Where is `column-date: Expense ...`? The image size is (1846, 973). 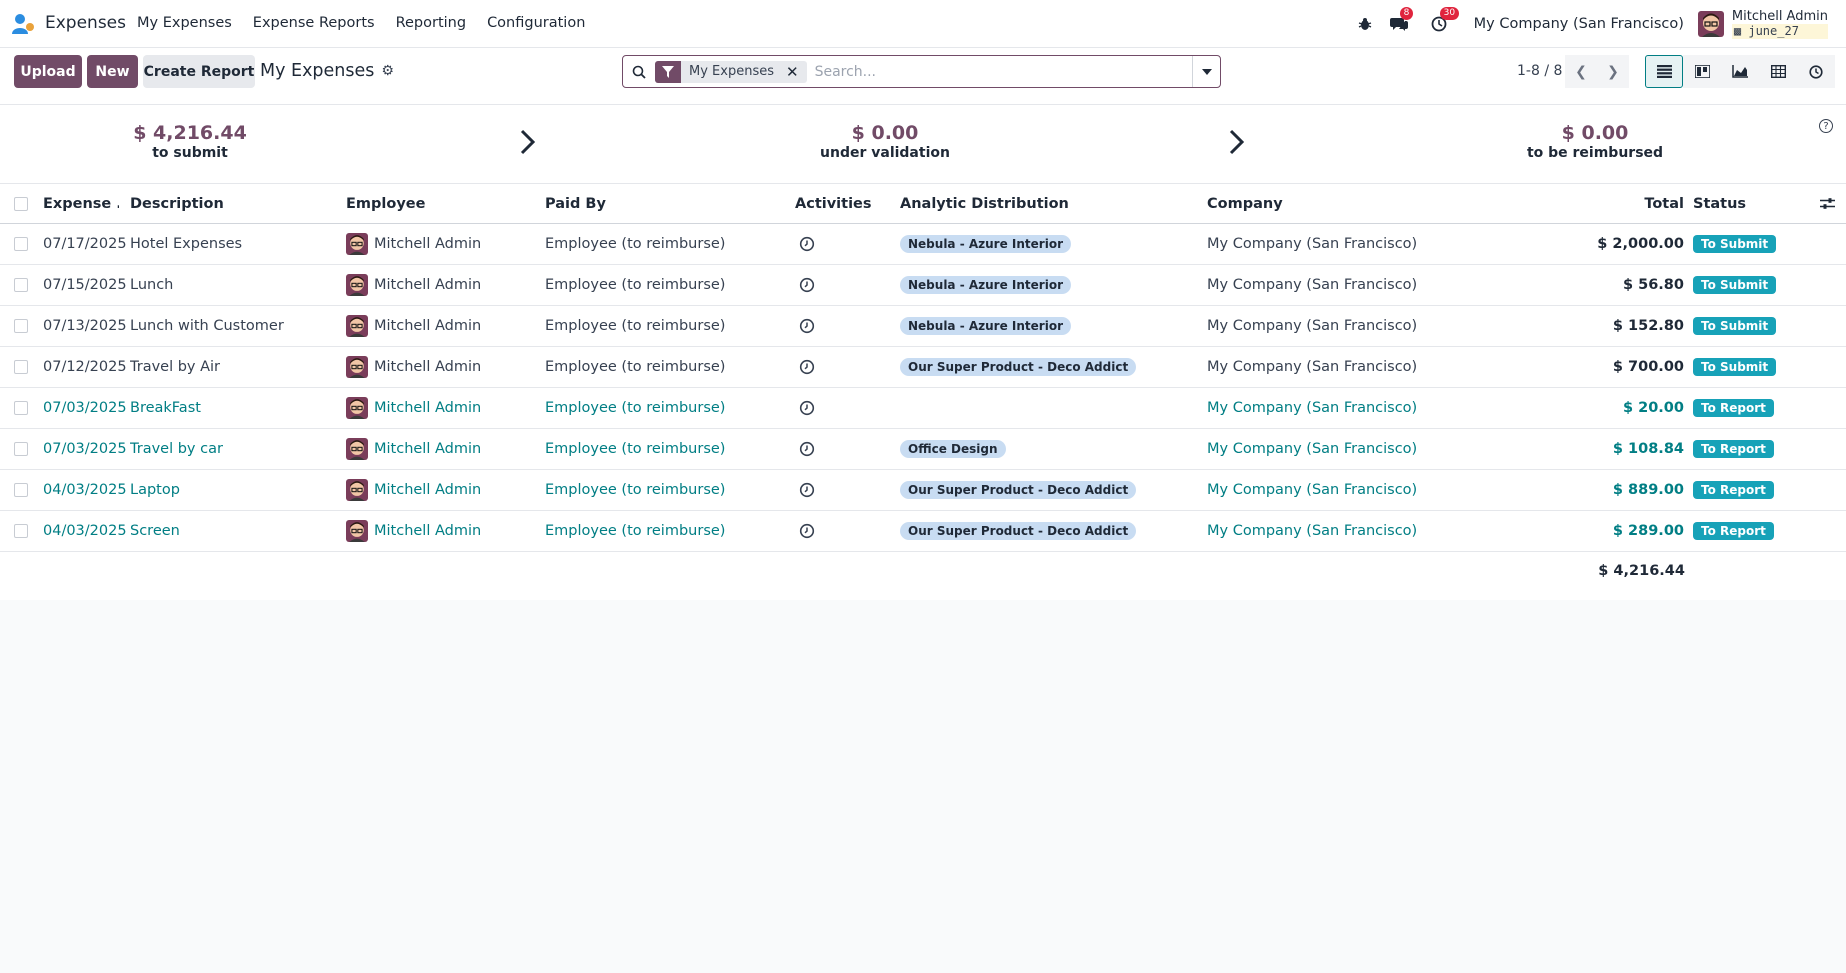
column-date: Expense ... is located at coordinates (81, 203).